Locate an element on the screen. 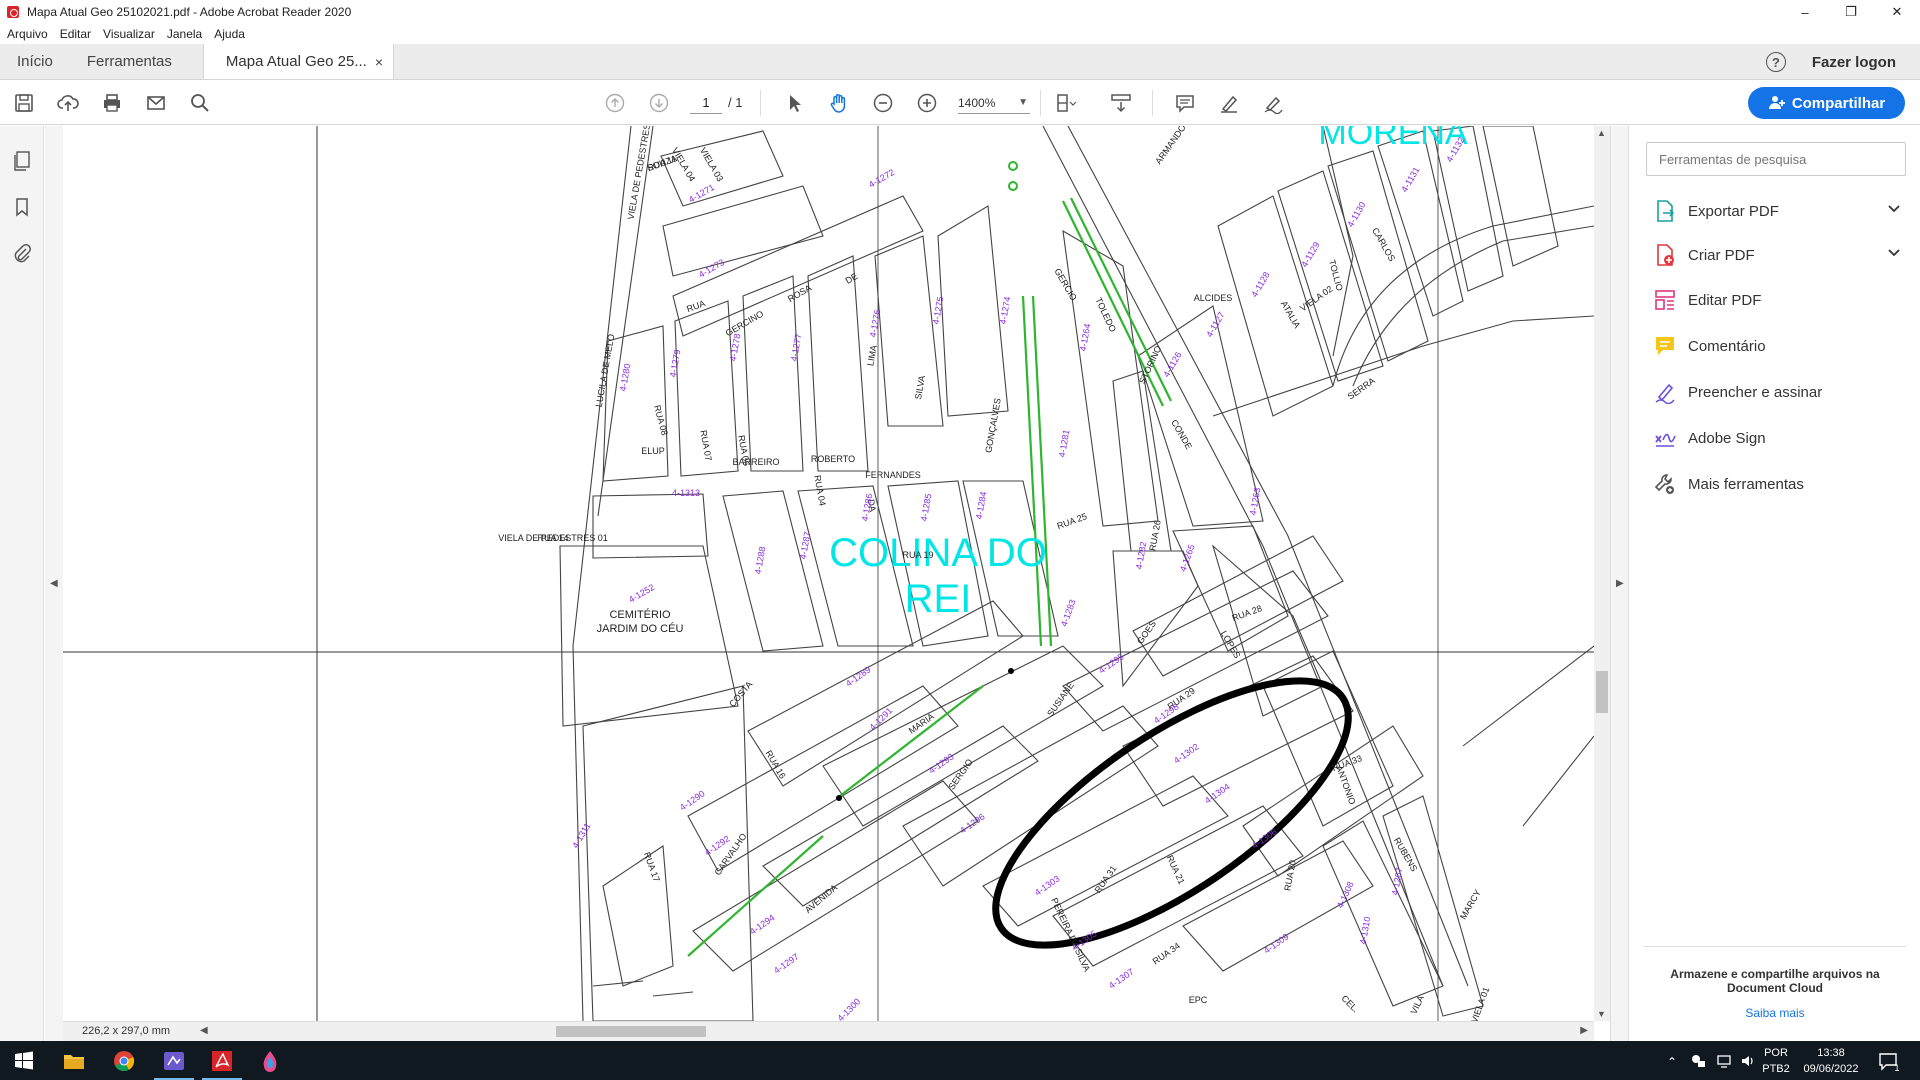  clock-time: 13:38 is located at coordinates (1831, 1053).